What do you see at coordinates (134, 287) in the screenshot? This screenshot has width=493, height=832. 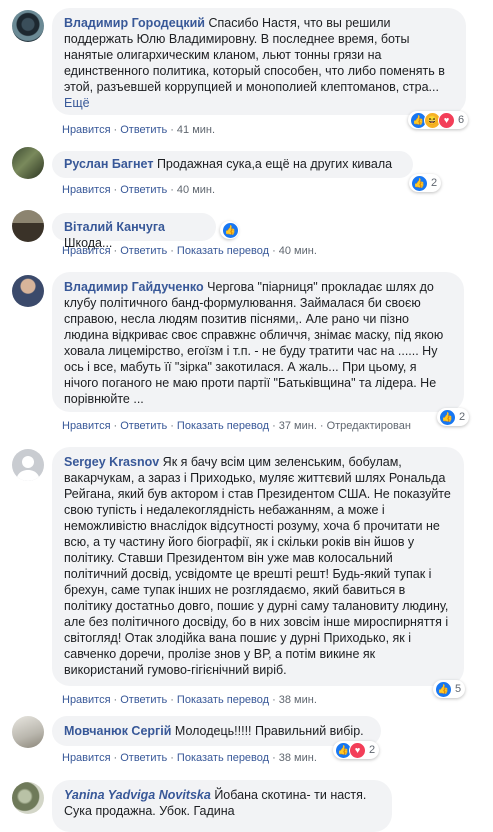 I see `comment-author: Владимир Гайдученко` at bounding box center [134, 287].